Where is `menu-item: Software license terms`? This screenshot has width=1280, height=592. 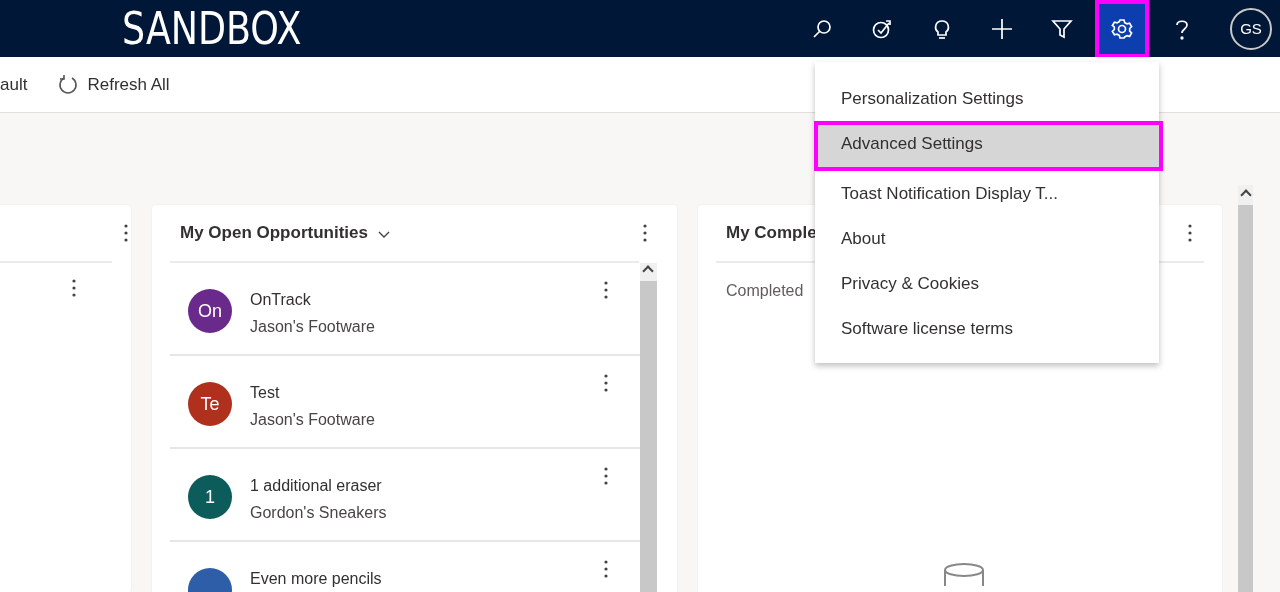 menu-item: Software license terms is located at coordinates (987, 328).